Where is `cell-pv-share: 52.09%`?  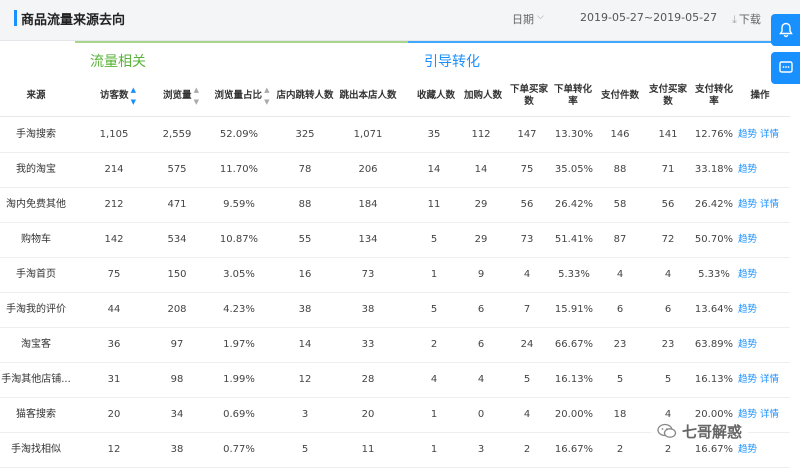 cell-pv-share: 52.09% is located at coordinates (239, 134).